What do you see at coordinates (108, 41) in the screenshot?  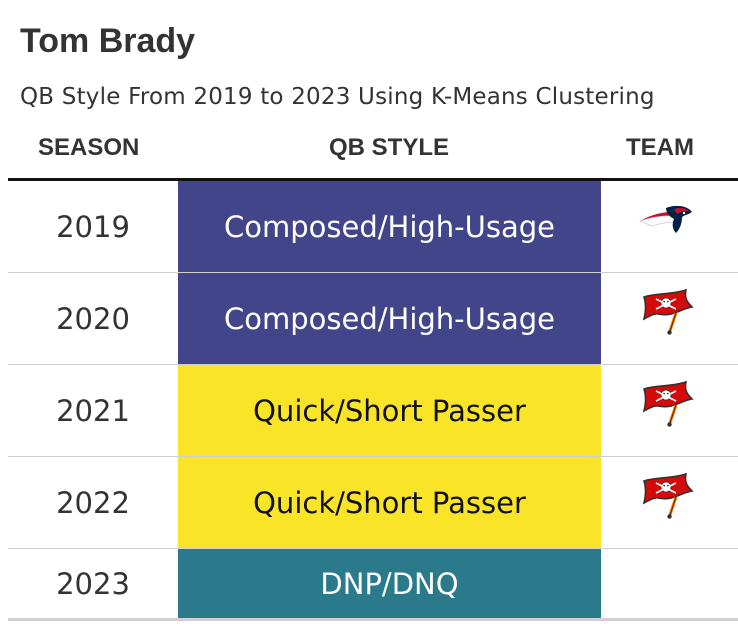 I see `chart-title: Tom Brady` at bounding box center [108, 41].